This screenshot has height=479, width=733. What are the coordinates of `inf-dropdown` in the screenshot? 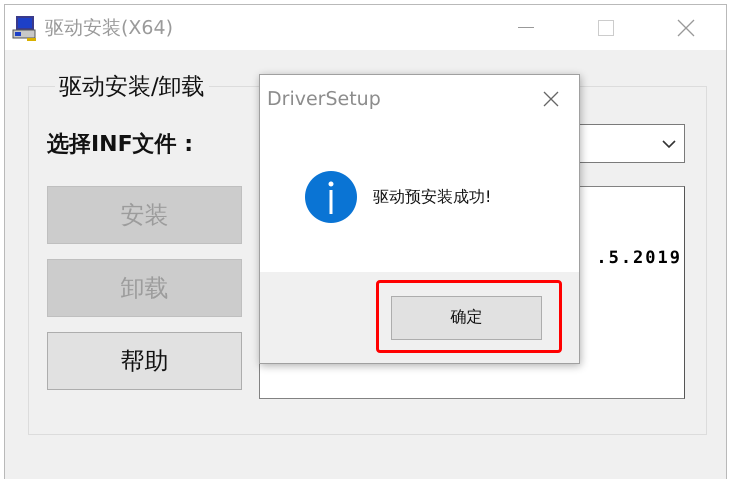 It's located at (632, 143).